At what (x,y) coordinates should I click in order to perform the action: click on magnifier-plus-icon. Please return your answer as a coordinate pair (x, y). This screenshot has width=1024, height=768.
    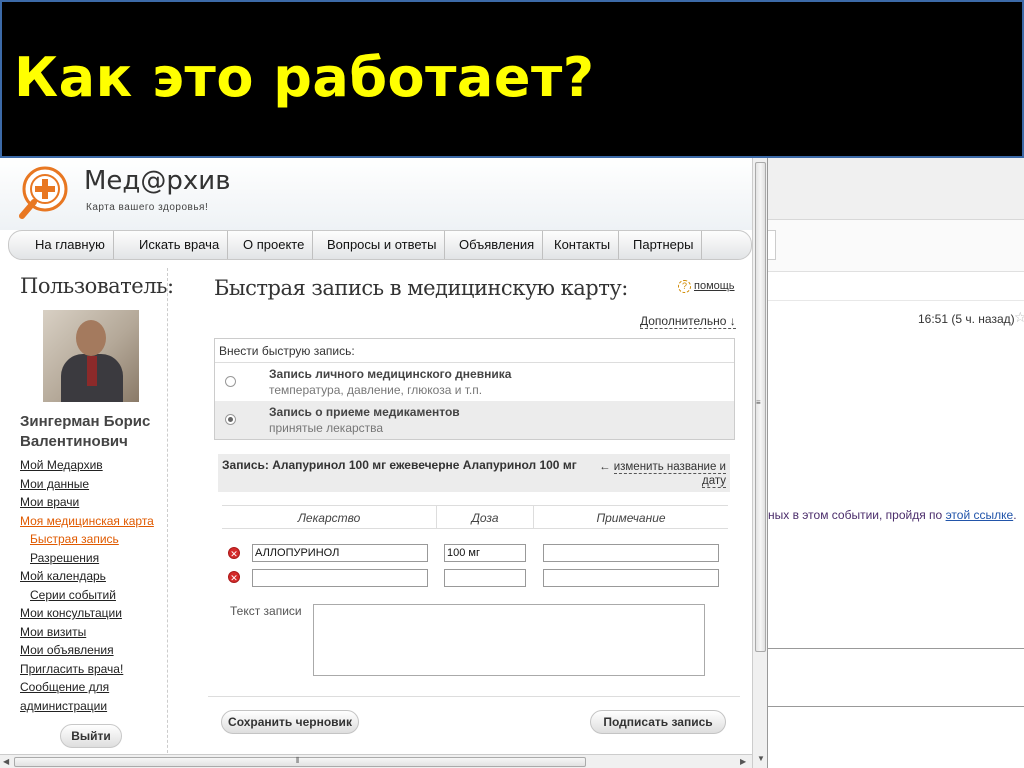
    Looking at the image, I should click on (45, 193).